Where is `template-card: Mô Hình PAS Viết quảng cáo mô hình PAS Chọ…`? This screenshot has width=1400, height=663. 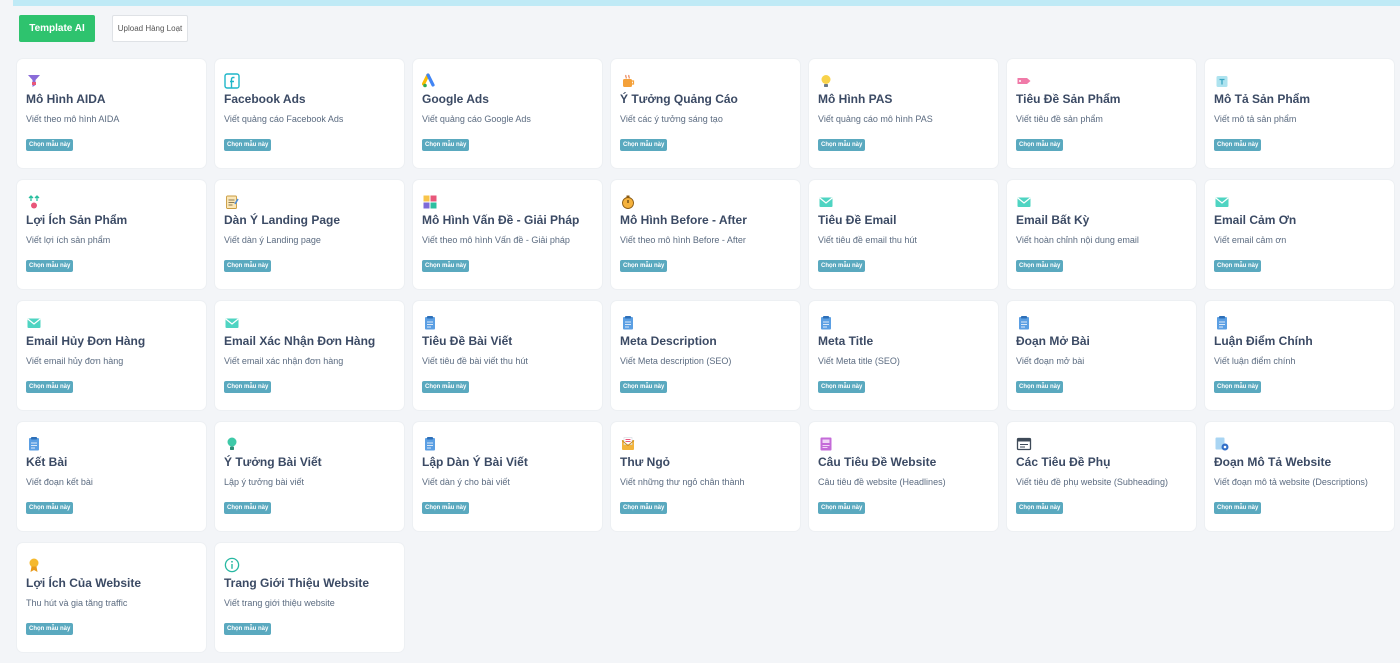 template-card: Mô Hình PAS Viết quảng cáo mô hình PAS Chọ… is located at coordinates (903, 113).